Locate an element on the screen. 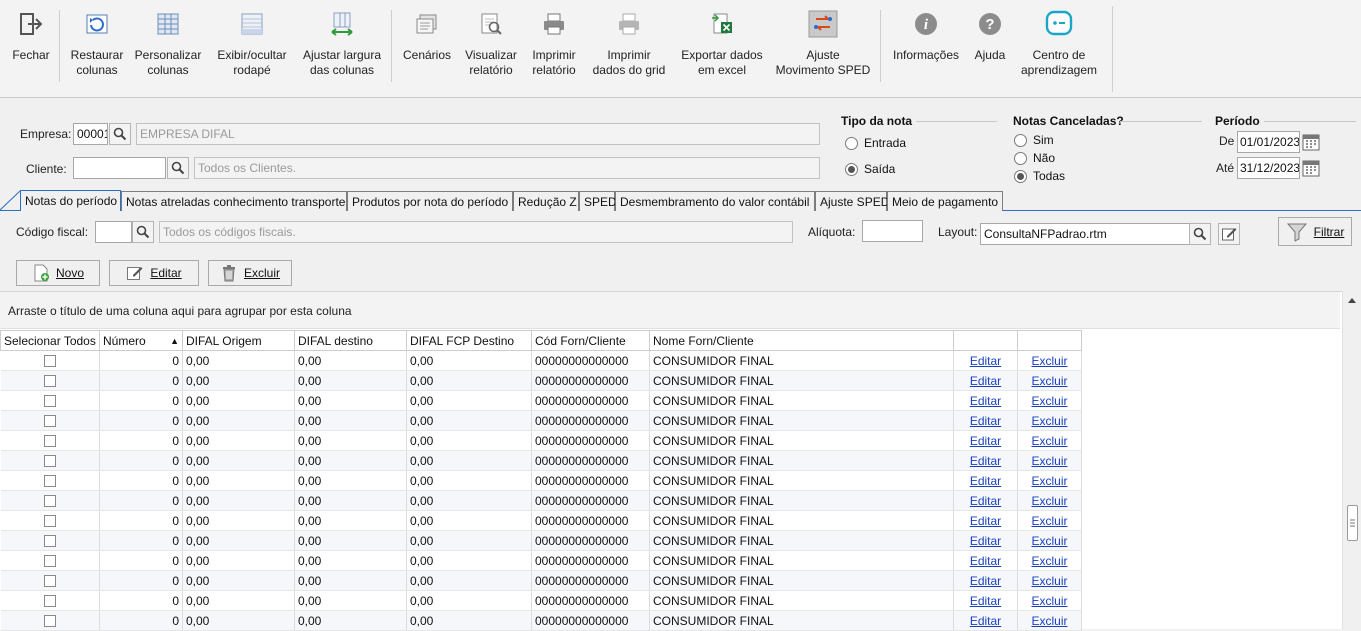 This screenshot has height=631, width=1361. codigo-fiscal-input is located at coordinates (113, 232).